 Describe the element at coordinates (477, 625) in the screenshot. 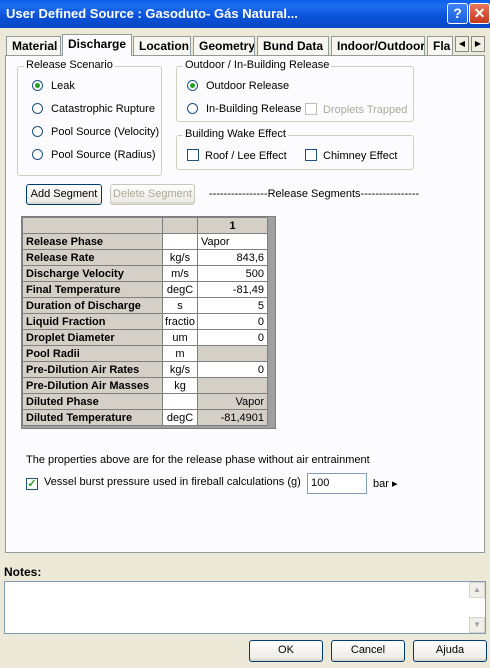

I see `scroll-down-icon: ▼` at that location.